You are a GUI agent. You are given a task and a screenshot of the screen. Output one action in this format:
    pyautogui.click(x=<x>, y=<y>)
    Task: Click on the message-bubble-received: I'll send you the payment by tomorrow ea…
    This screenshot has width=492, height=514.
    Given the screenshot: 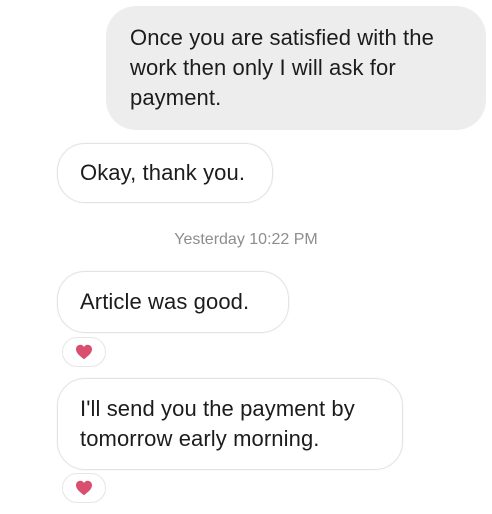 What is the action you would take?
    pyautogui.click(x=230, y=424)
    